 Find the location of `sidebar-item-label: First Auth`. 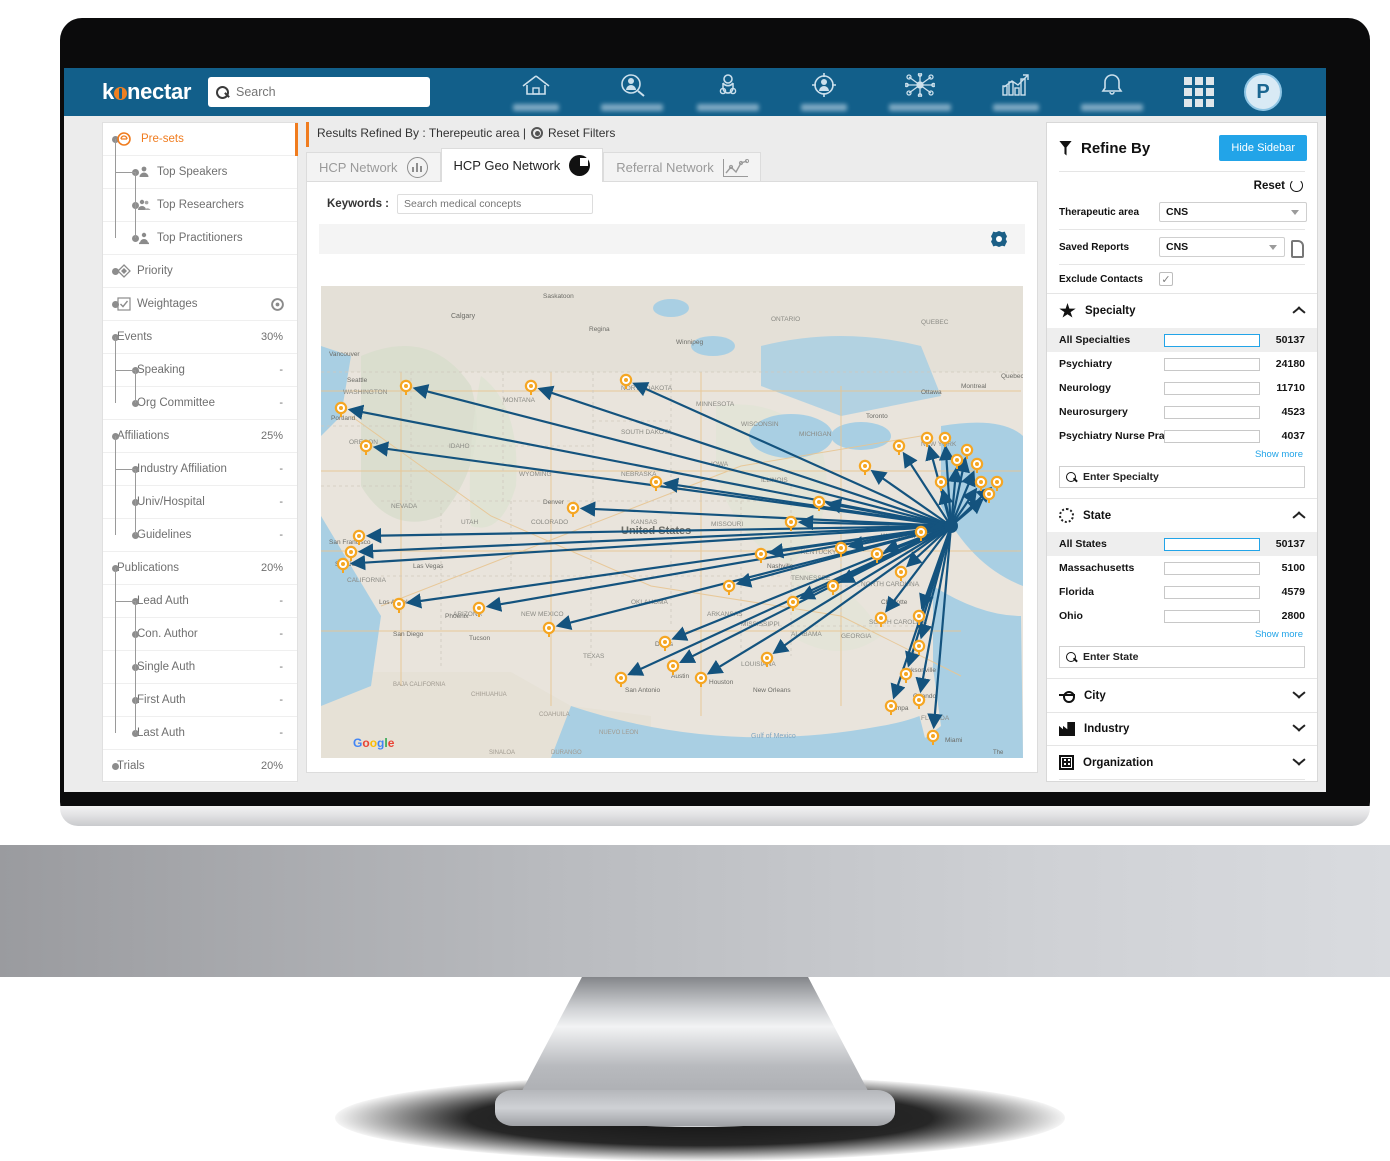

sidebar-item-label: First Auth is located at coordinates (161, 700).